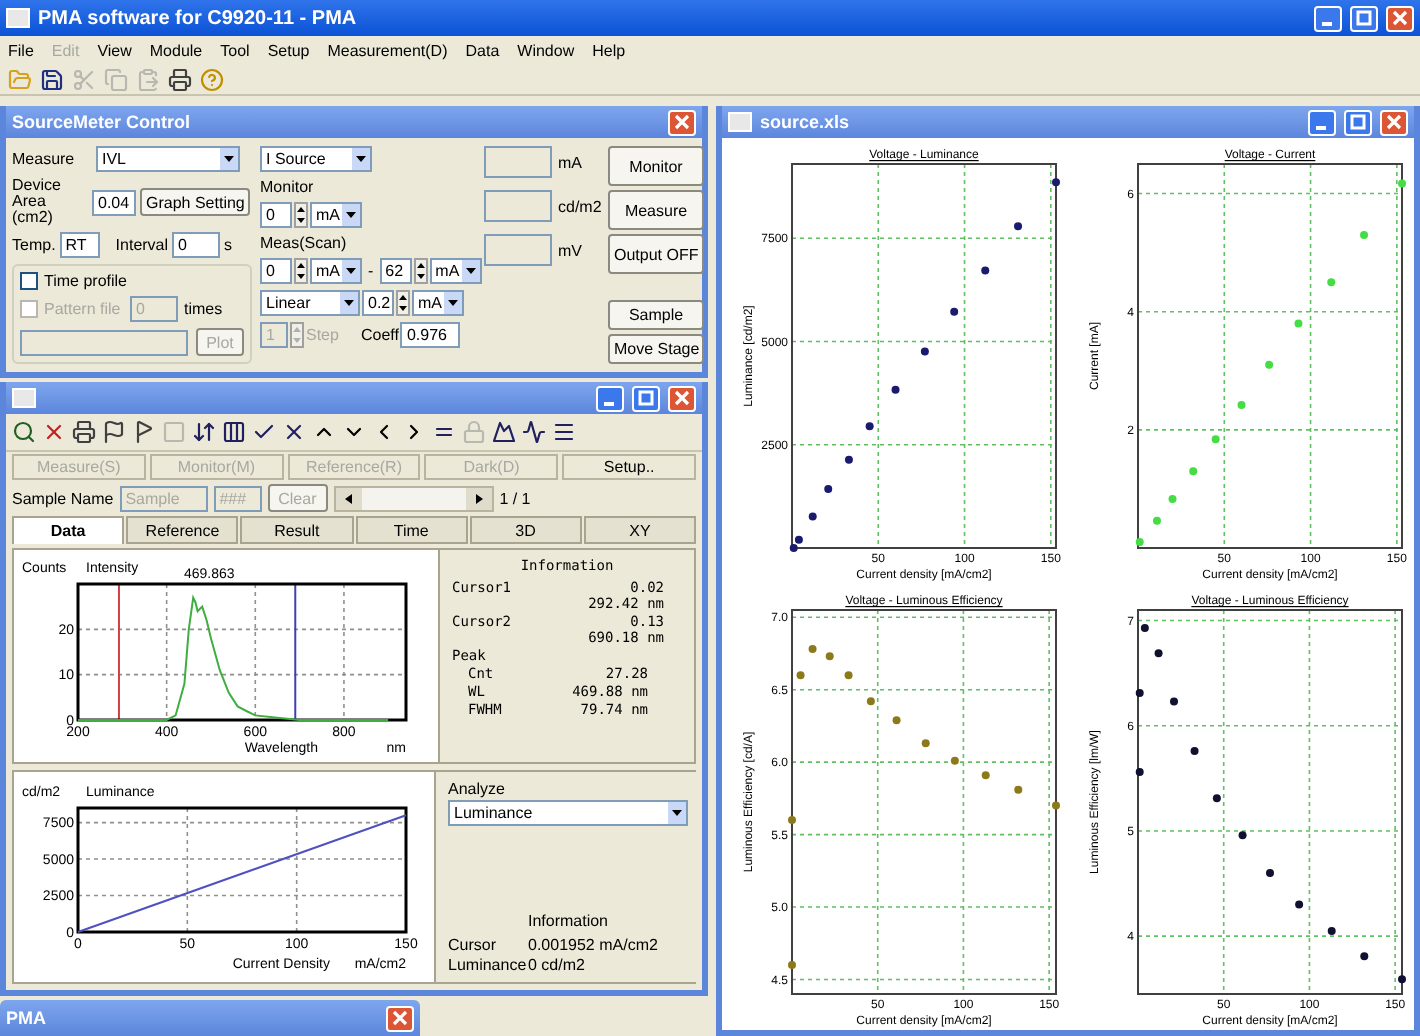 This screenshot has height=1036, width=1420. What do you see at coordinates (656, 166) in the screenshot?
I see `command-button: Monitor` at bounding box center [656, 166].